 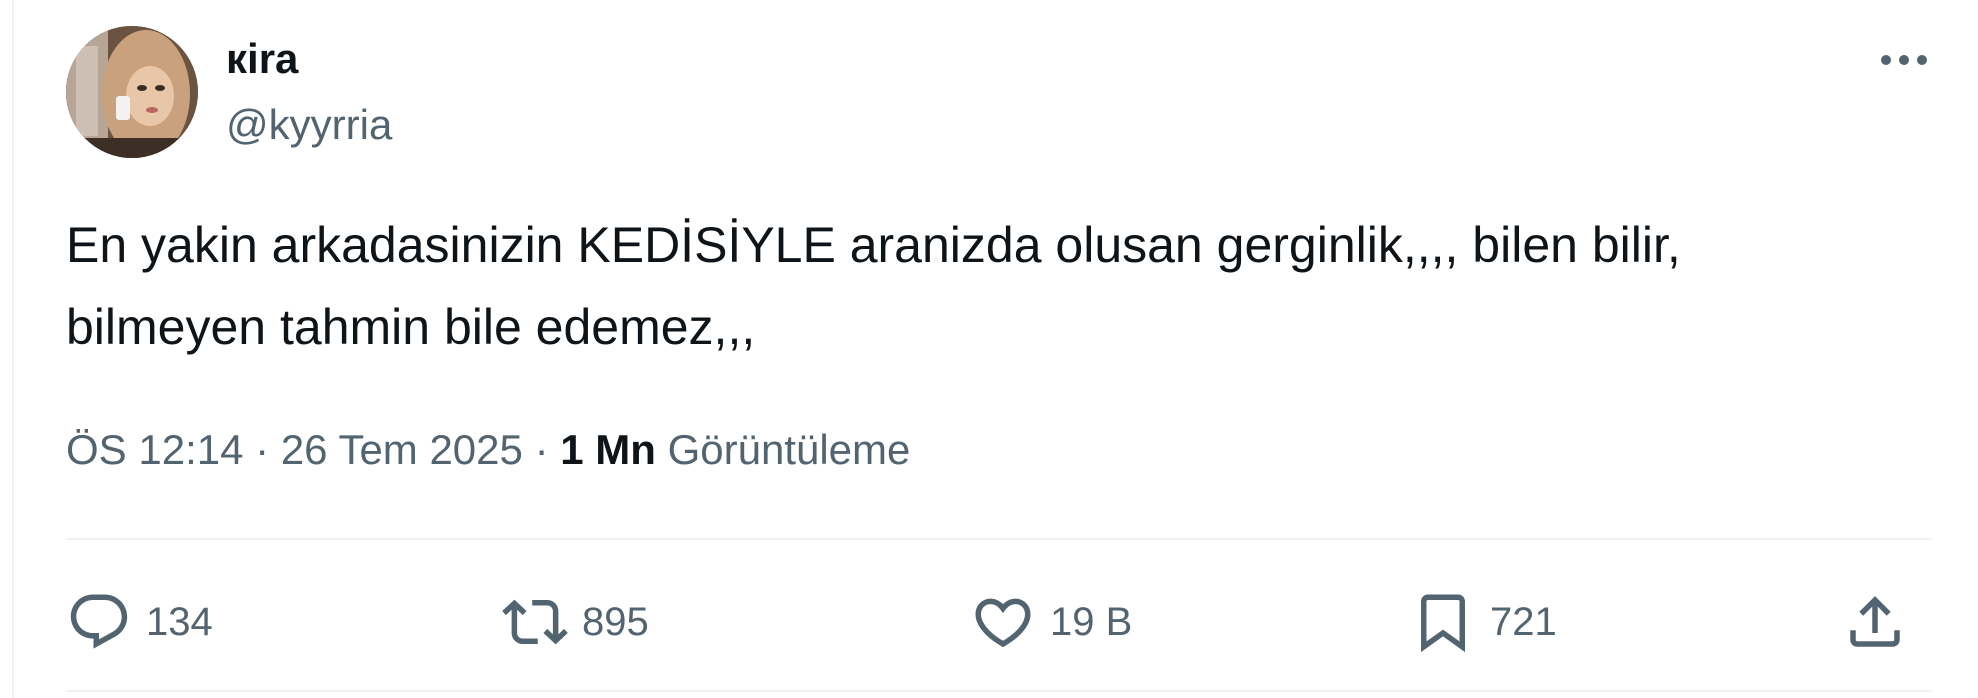 I want to click on like-count: 19 B, so click(x=1091, y=622).